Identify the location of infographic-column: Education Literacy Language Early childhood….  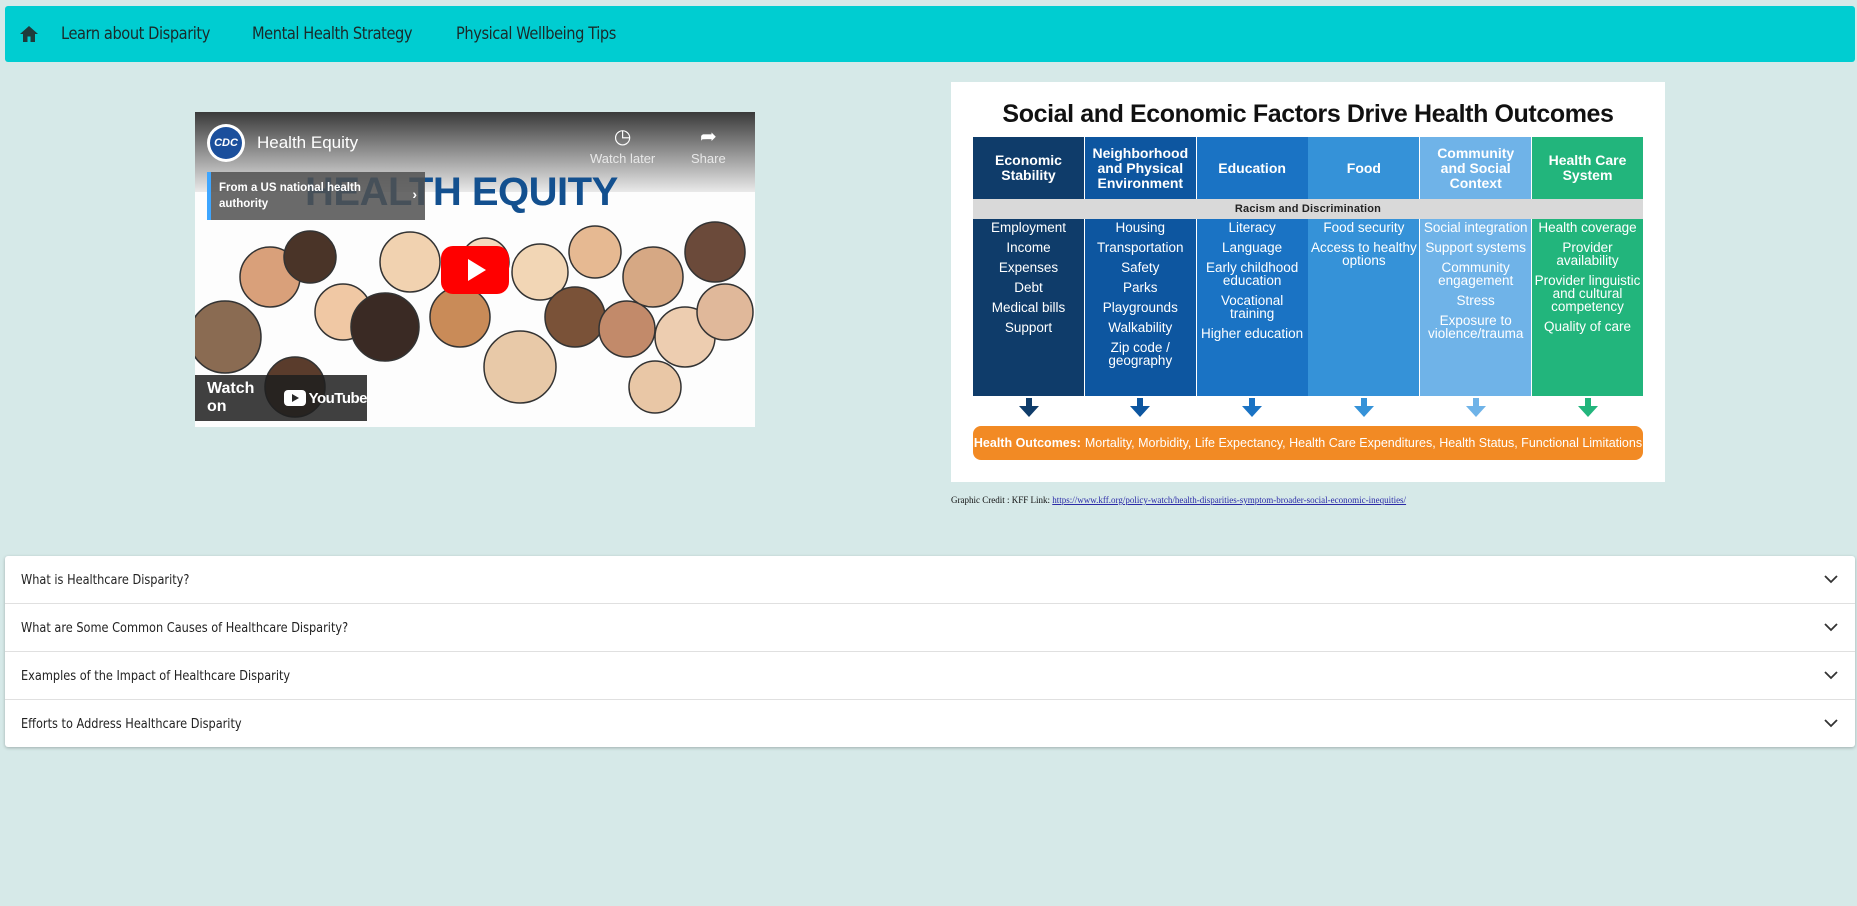
(1252, 266).